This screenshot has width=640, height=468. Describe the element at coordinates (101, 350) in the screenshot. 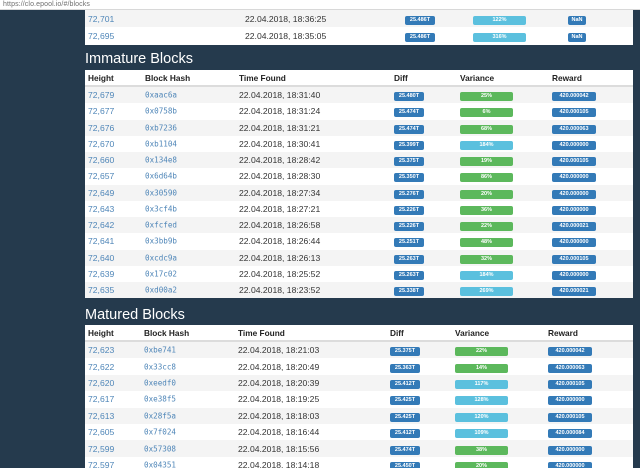

I see `block-height-link: 72,623` at that location.